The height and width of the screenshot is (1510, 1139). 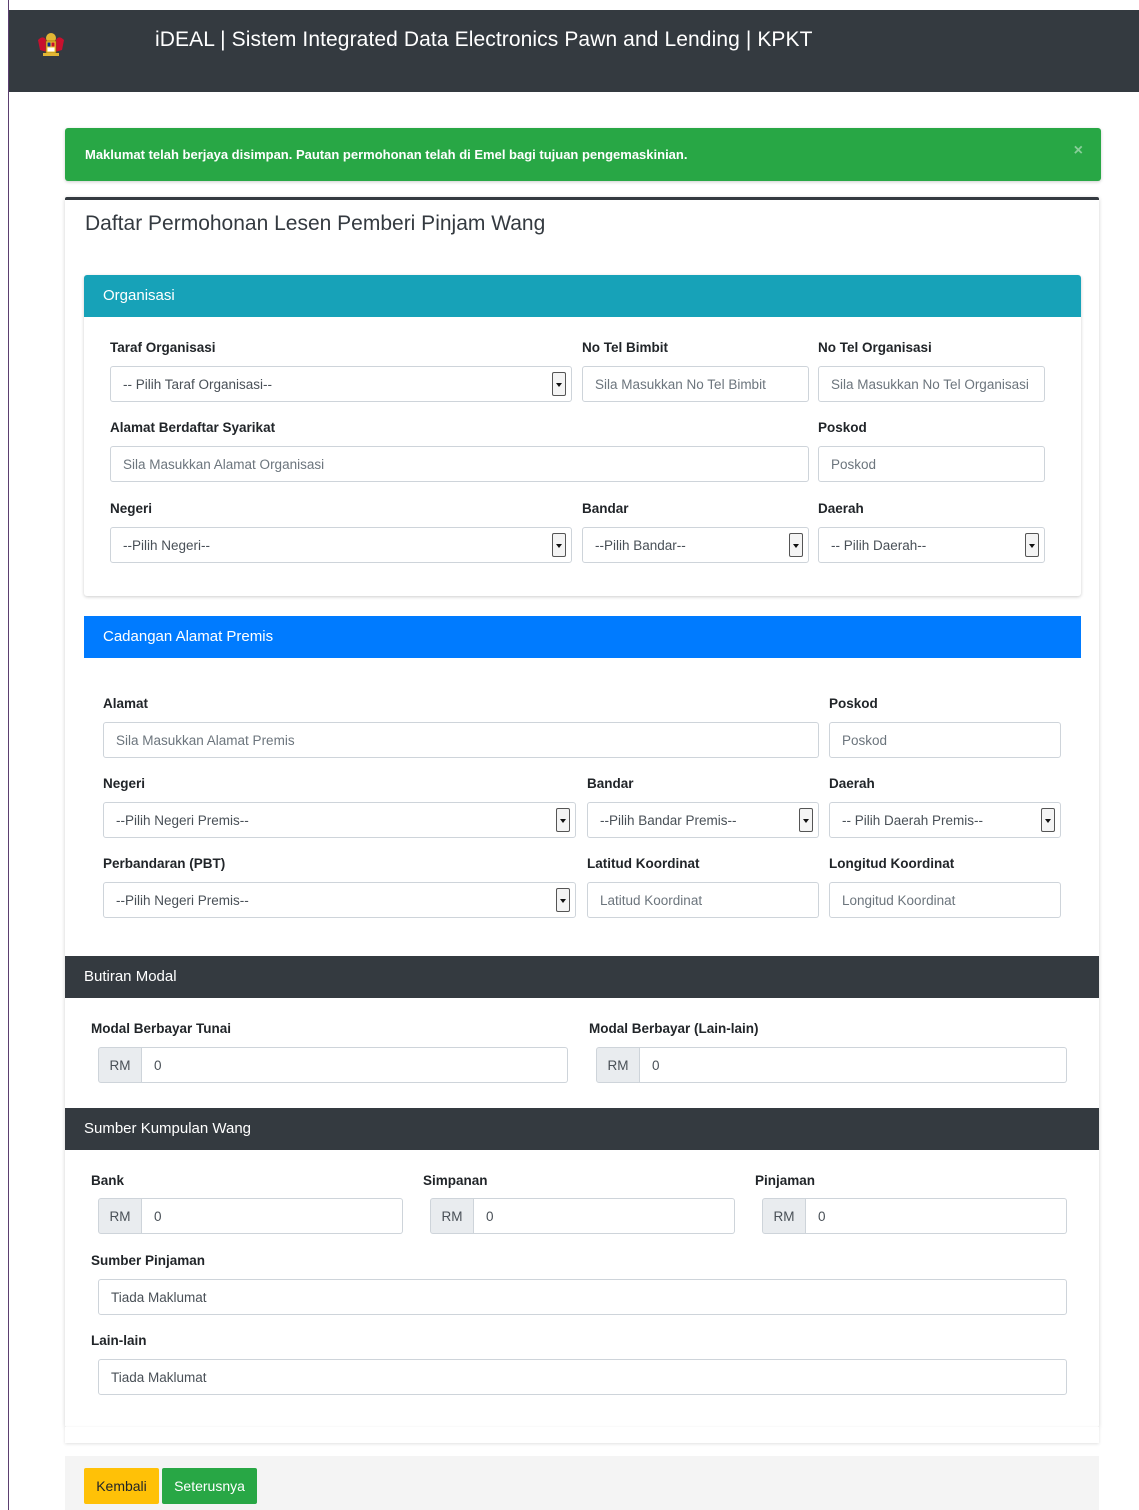 What do you see at coordinates (784, 1216) in the screenshot?
I see `pinjaman-currency: RM` at bounding box center [784, 1216].